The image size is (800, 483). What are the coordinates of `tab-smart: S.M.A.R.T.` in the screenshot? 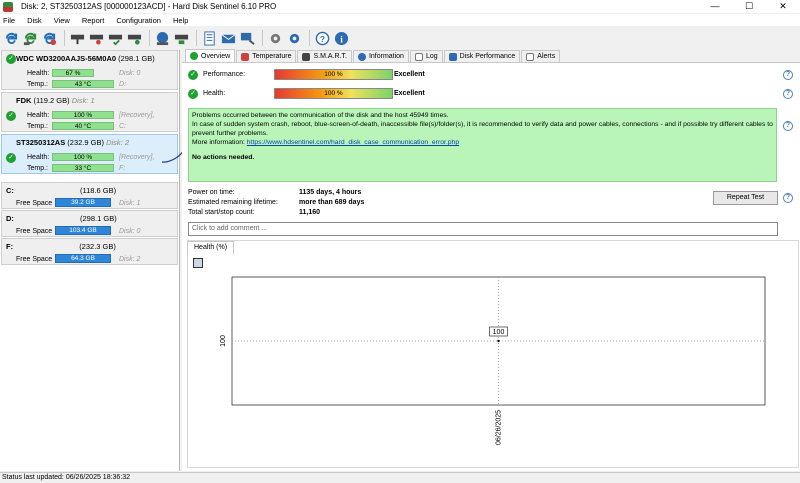 It's located at (324, 56).